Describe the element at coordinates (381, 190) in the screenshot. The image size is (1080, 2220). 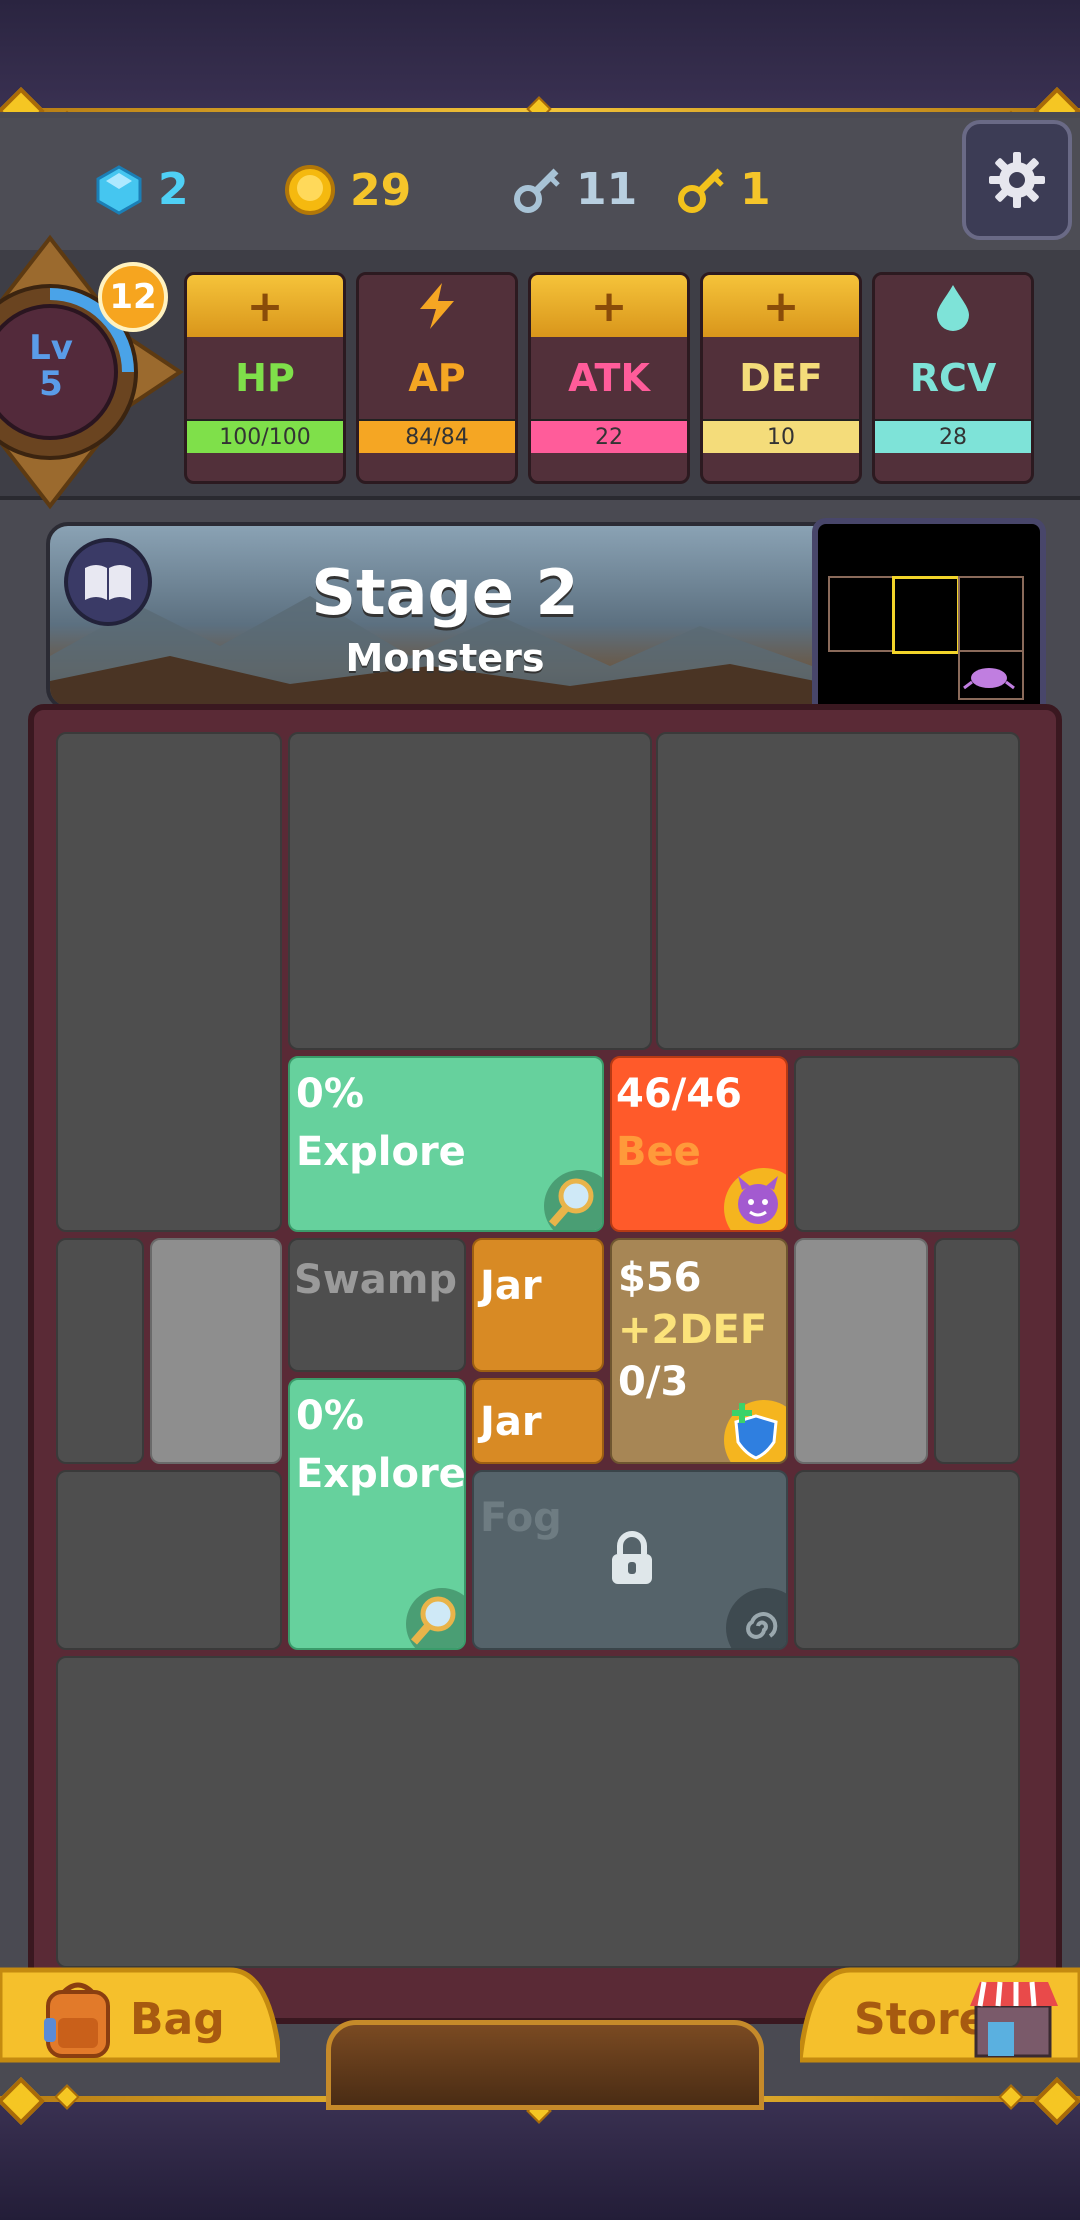
I see `coin-count: 29` at that location.